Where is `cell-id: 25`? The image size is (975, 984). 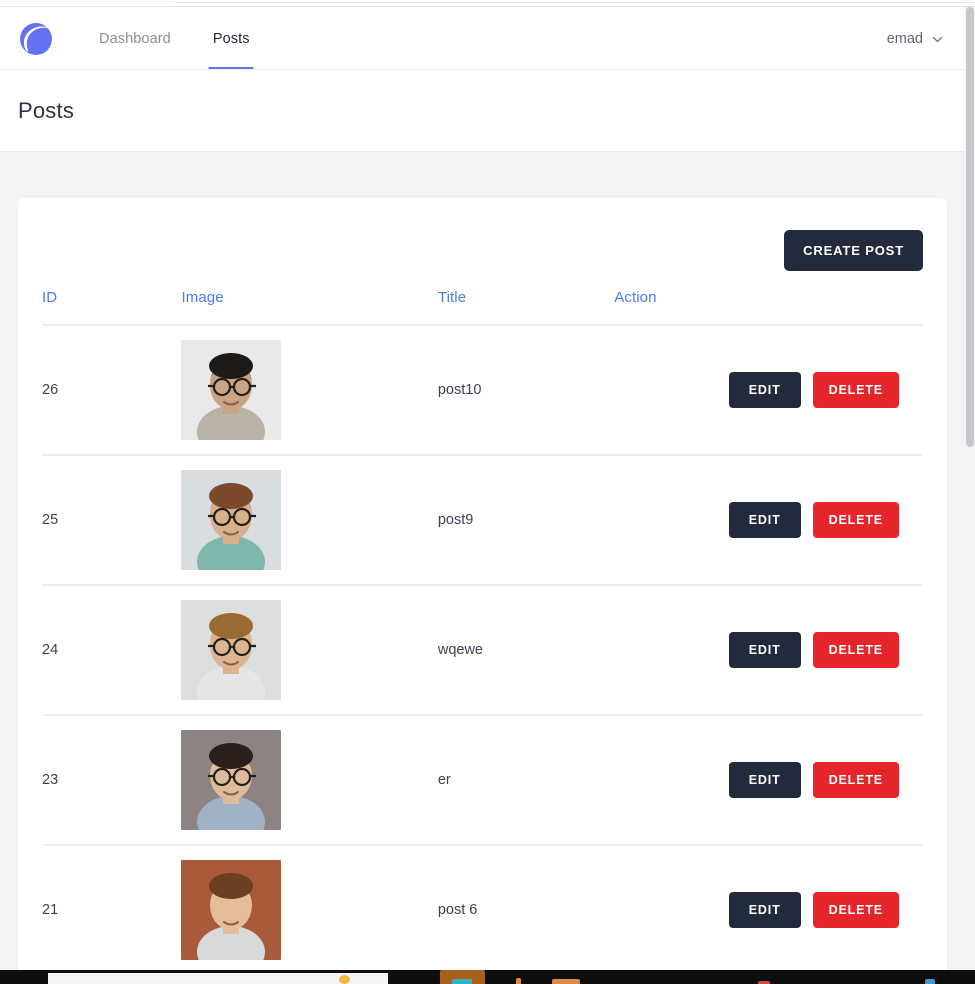
cell-id: 25 is located at coordinates (112, 520).